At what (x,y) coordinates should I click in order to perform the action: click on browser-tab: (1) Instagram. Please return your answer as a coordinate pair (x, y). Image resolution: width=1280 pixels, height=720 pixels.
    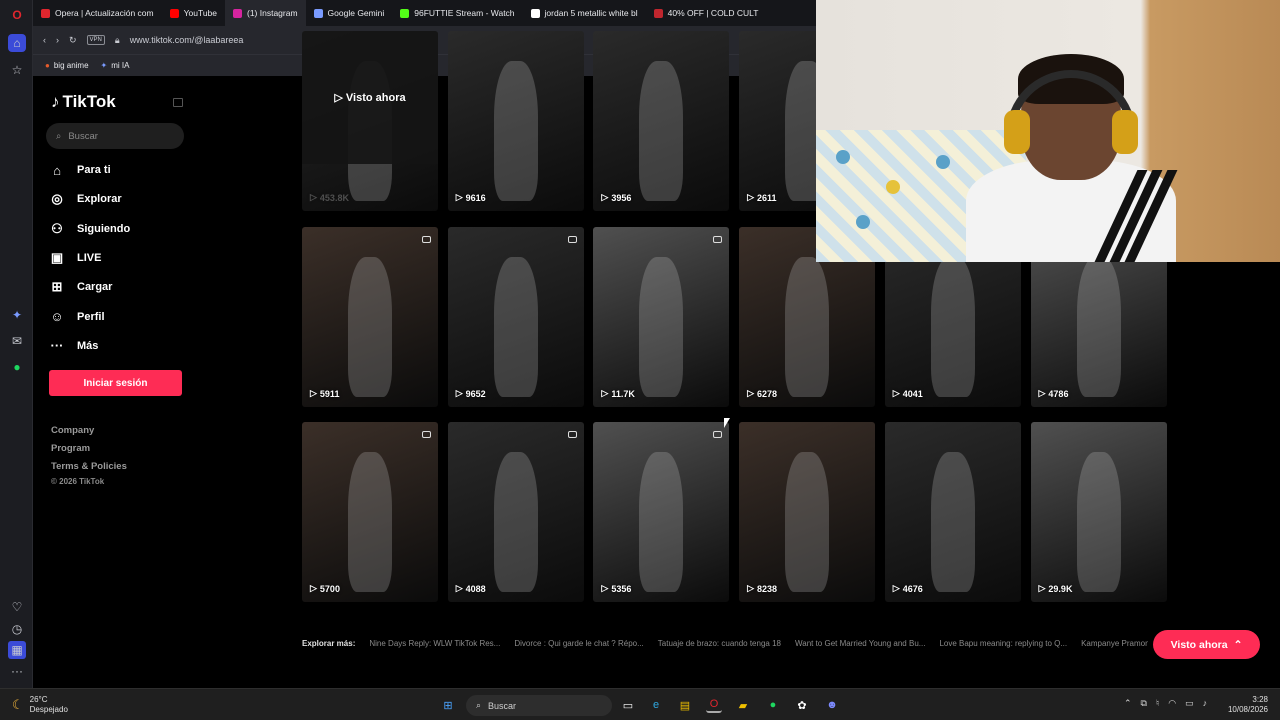
    Looking at the image, I should click on (265, 13).